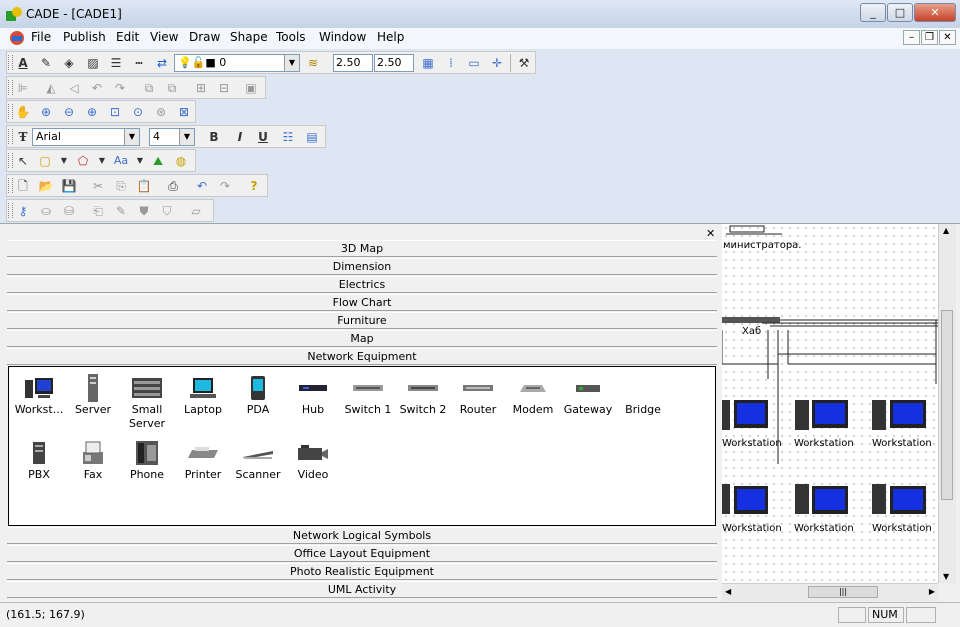  Describe the element at coordinates (362, 266) in the screenshot. I see `category-dimension: Dimension` at that location.